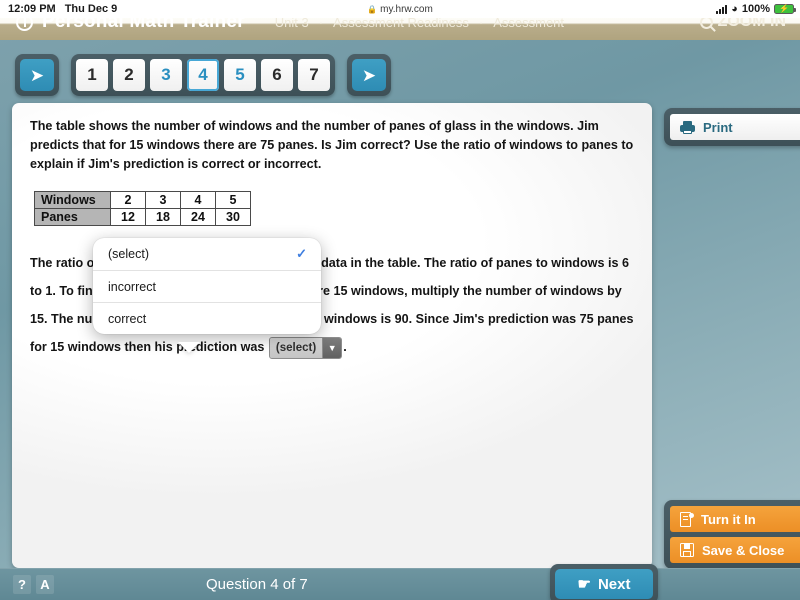  Describe the element at coordinates (92, 75) in the screenshot. I see `page-button-1: 1` at that location.